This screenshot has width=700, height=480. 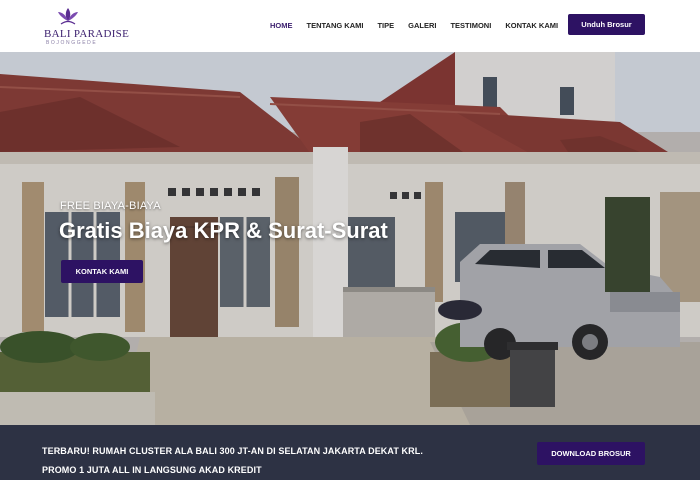 What do you see at coordinates (281, 25) in the screenshot?
I see `nav-item-home: HOME` at bounding box center [281, 25].